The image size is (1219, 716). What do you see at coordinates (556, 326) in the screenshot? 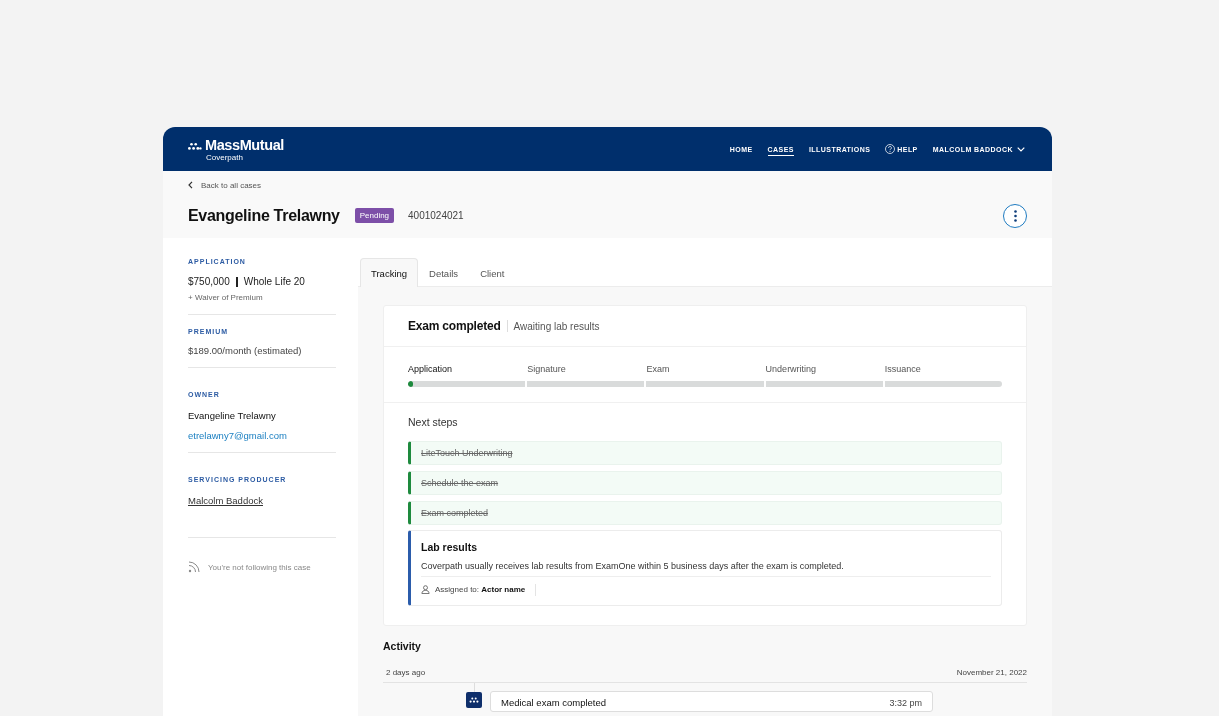
I see `status-subtitle: Awaiting lab results` at bounding box center [556, 326].